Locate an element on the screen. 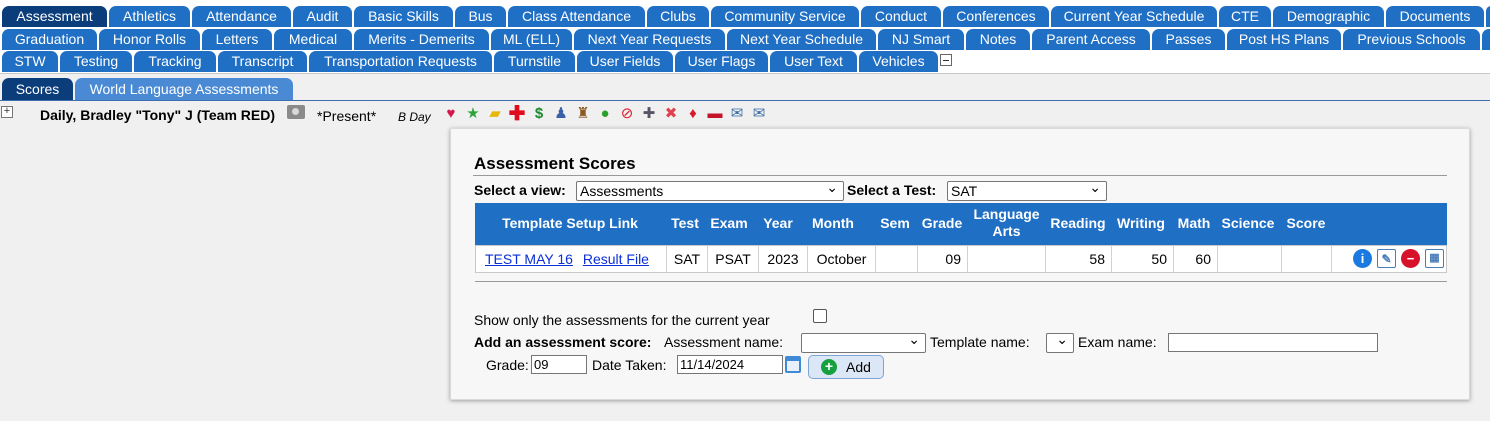 The width and height of the screenshot is (1490, 421). subtab-divider is located at coordinates (745, 100).